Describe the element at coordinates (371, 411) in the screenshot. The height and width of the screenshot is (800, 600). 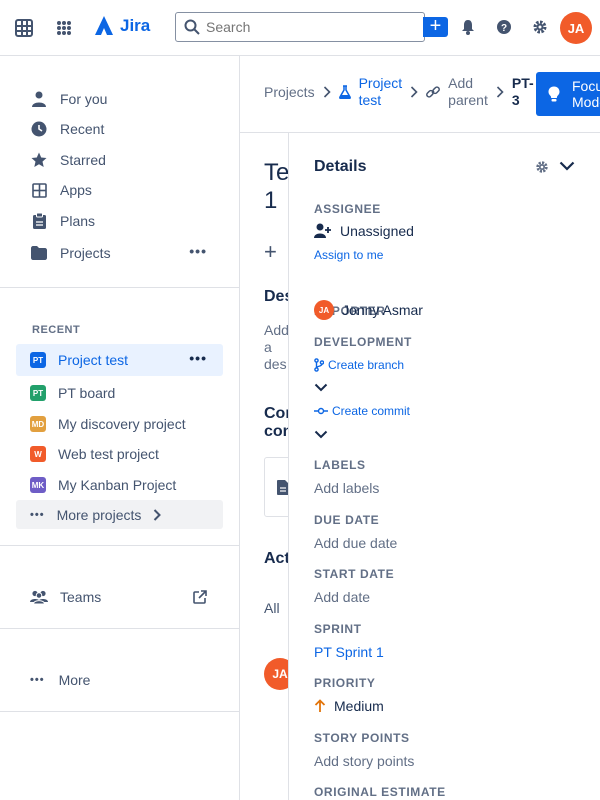
I see `create-commit-label: Create commit` at that location.